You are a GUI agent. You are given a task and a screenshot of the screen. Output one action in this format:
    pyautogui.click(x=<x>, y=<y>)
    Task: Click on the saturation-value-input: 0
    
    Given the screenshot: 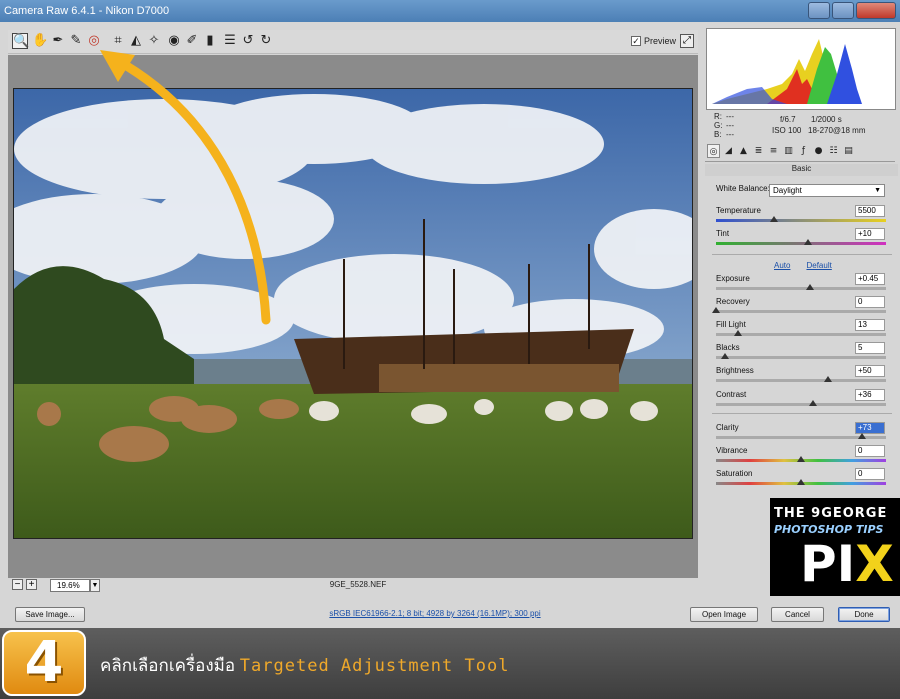 What is the action you would take?
    pyautogui.click(x=870, y=474)
    